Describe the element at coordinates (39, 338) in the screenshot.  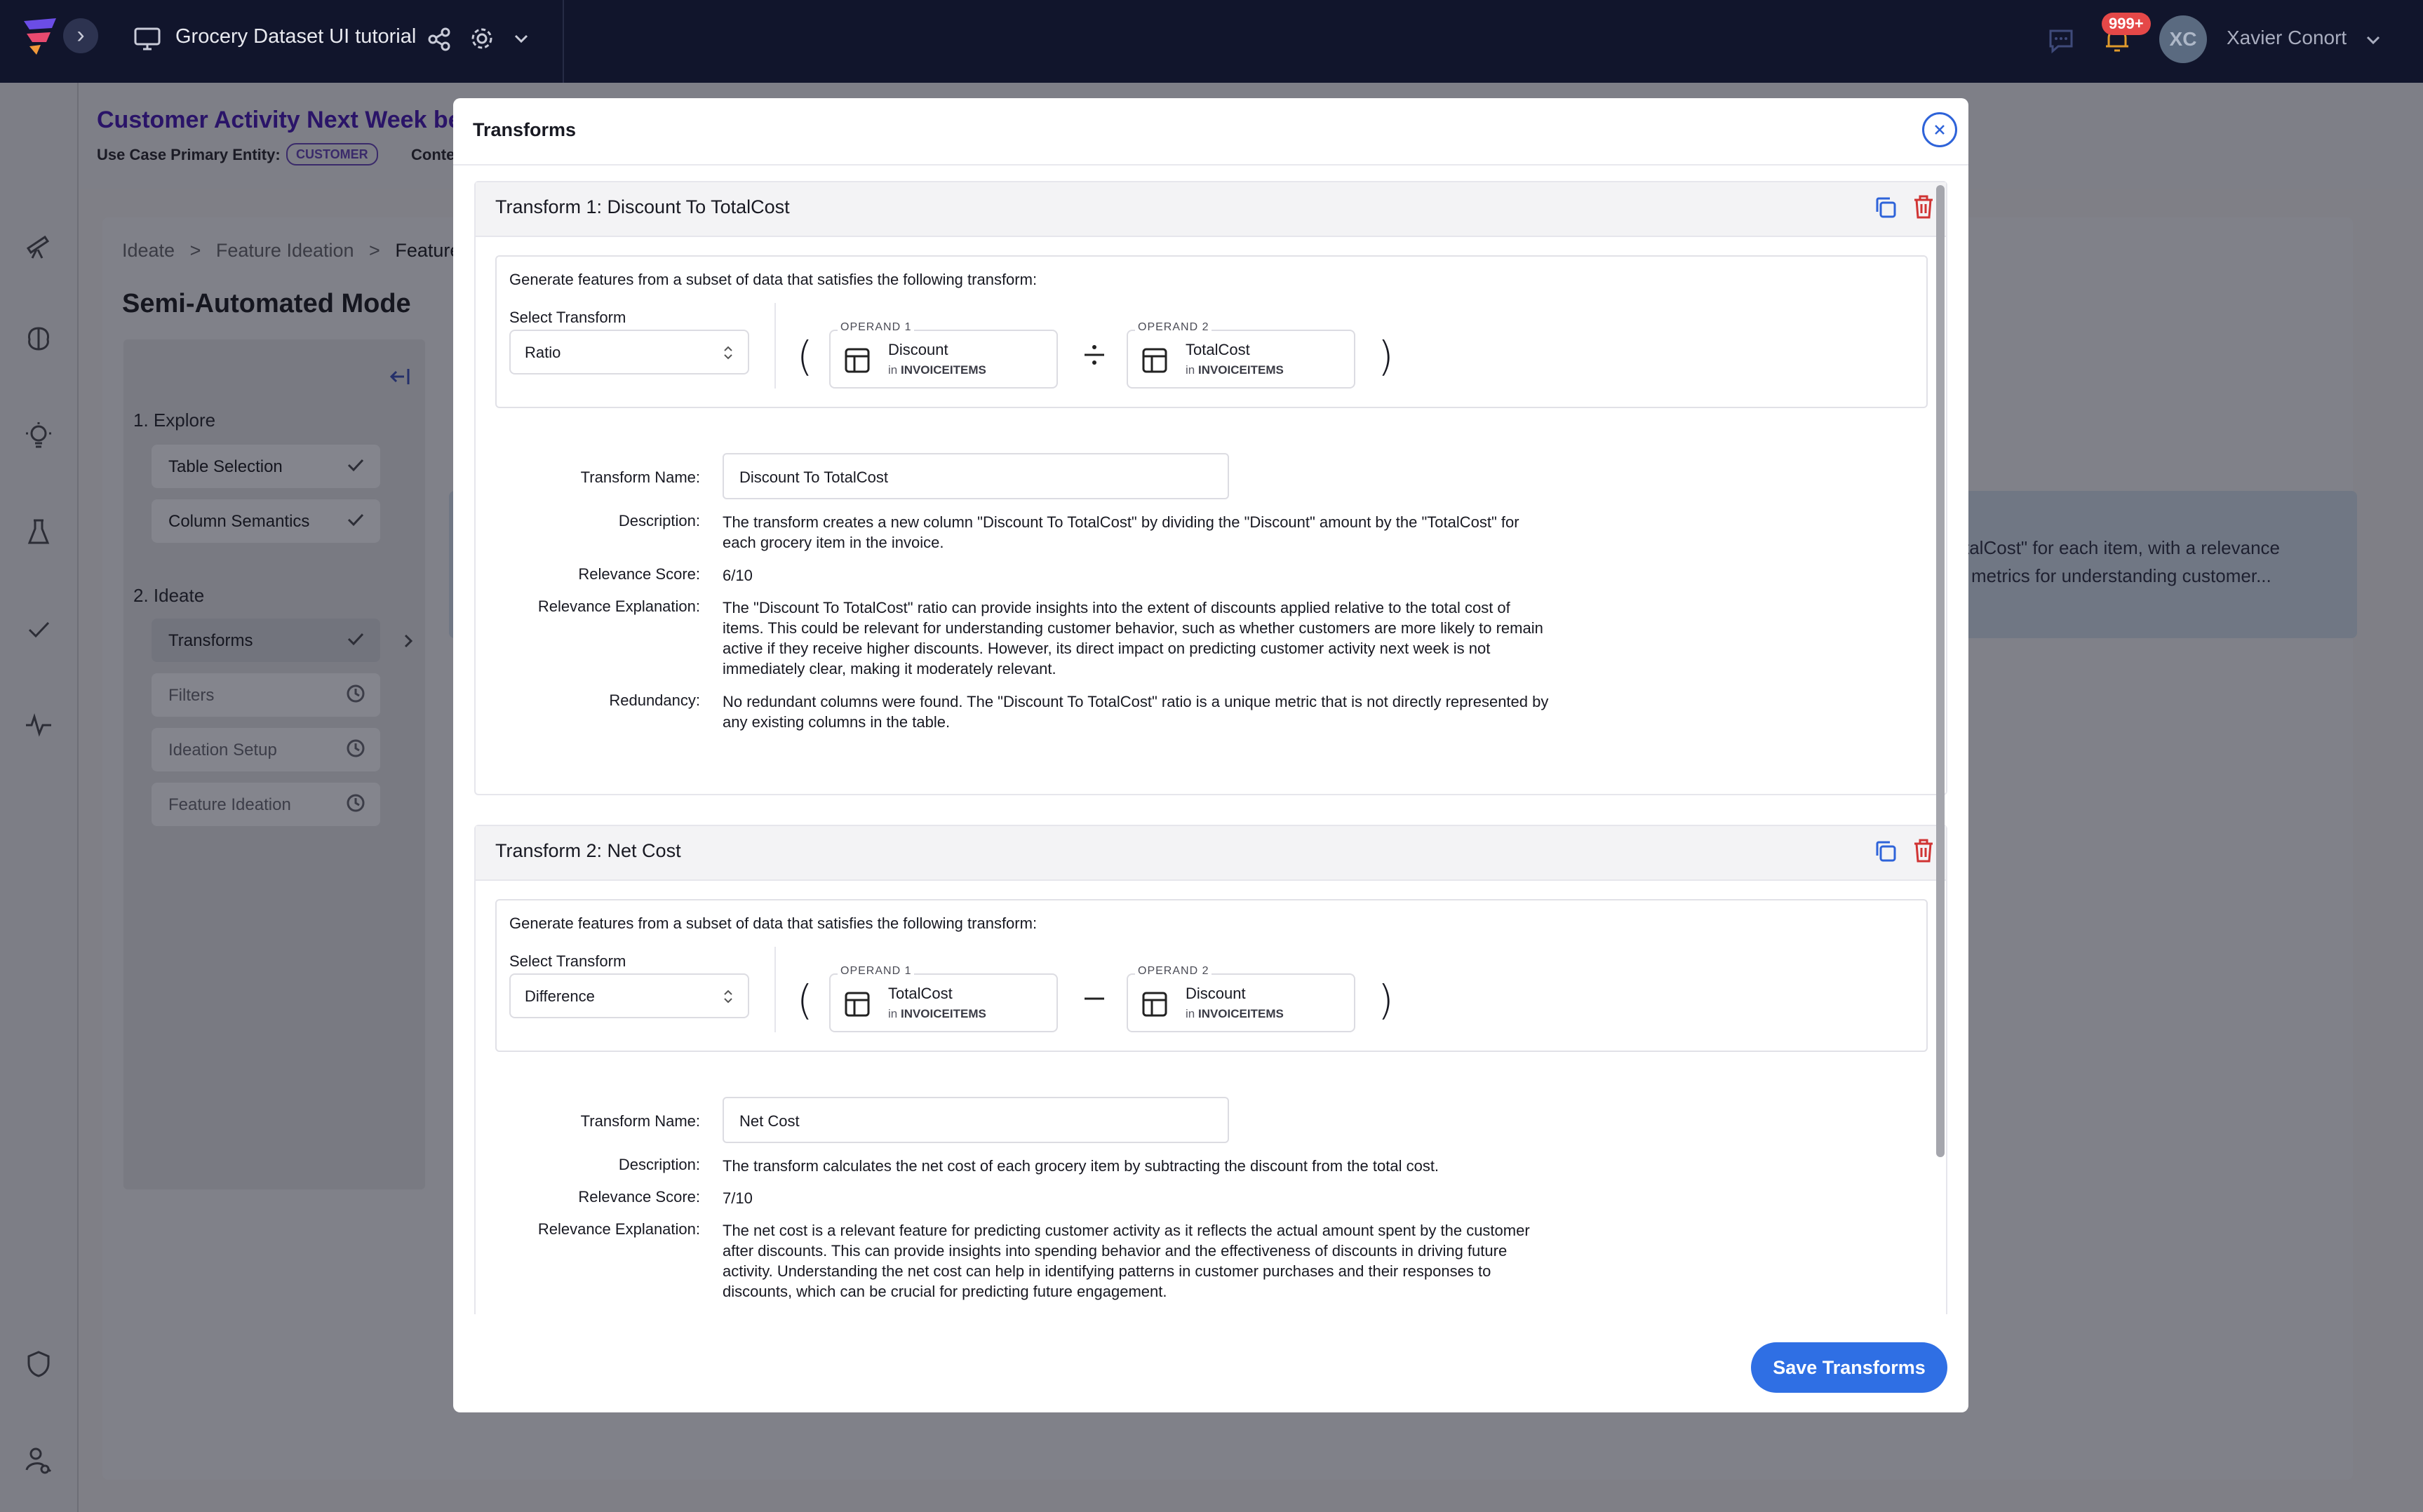
I see `brain-icon` at that location.